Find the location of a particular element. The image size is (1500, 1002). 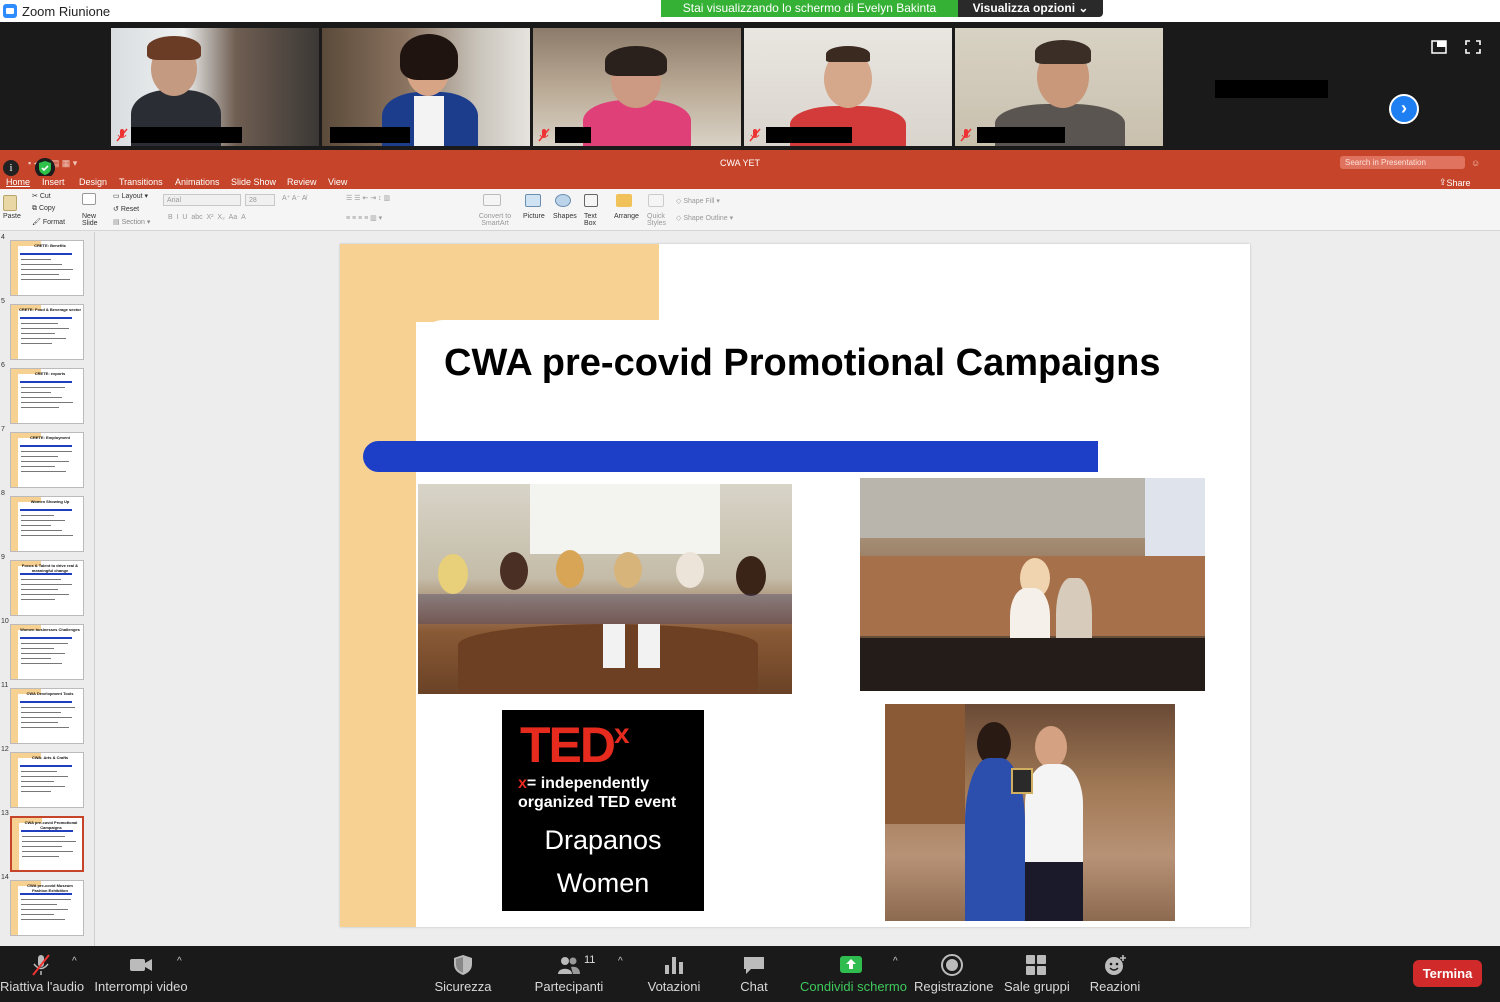

fullscreen-icon is located at coordinates (1473, 47).